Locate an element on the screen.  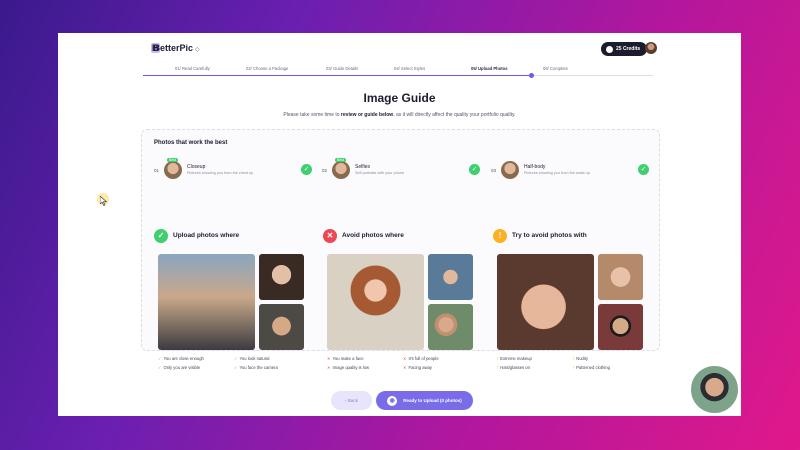
warning-icon: ! is located at coordinates (500, 236).